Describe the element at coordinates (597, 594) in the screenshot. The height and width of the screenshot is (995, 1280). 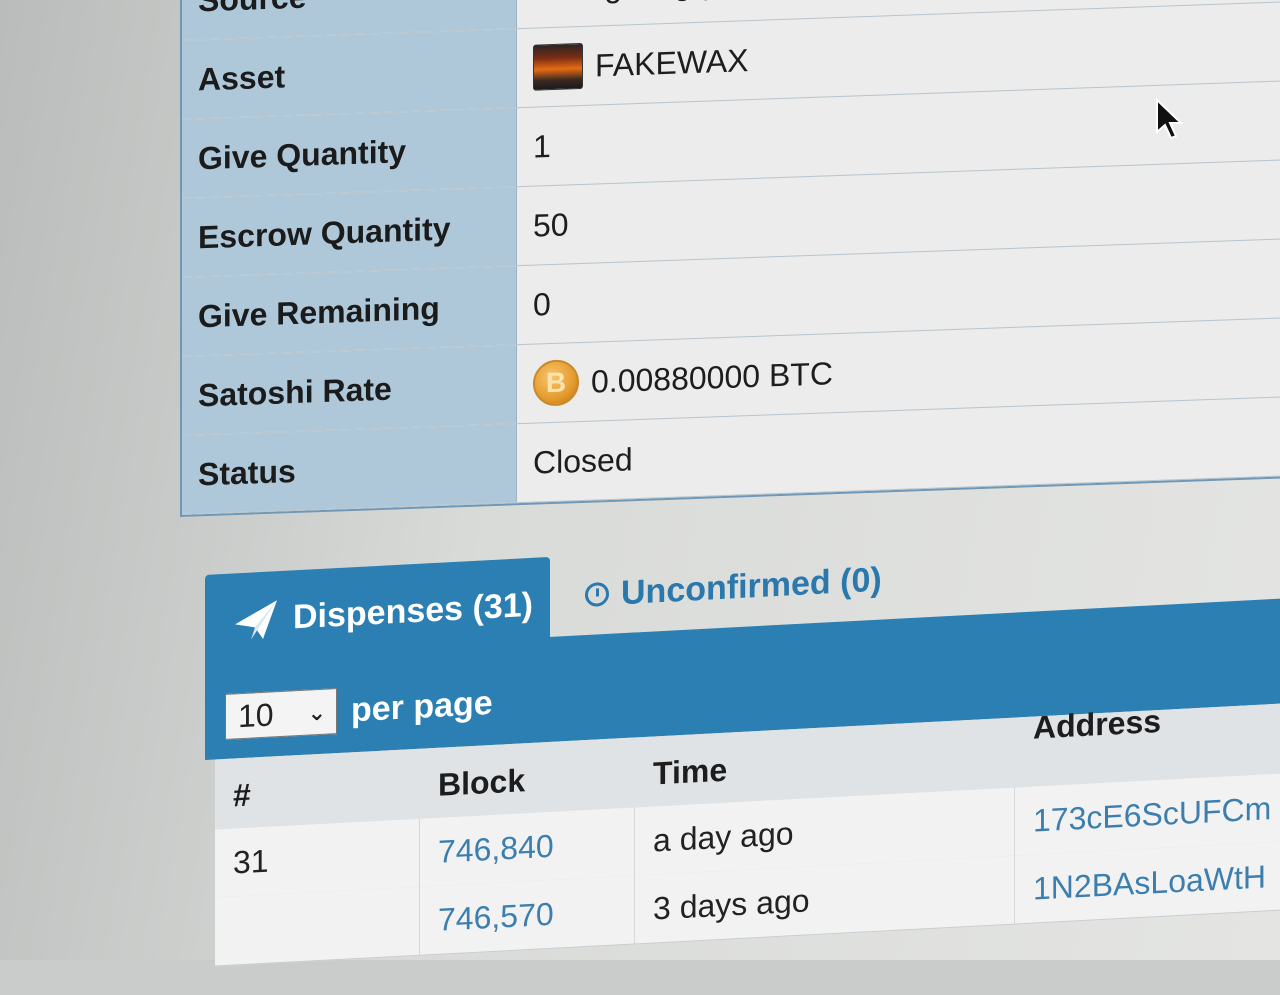
I see `clock-icon` at that location.